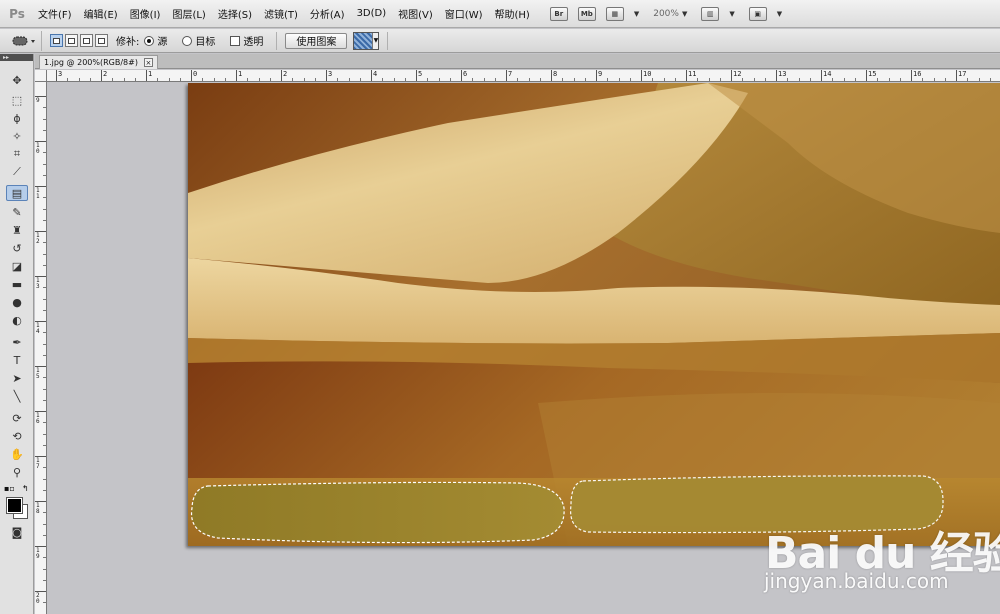 This screenshot has width=1000, height=614. I want to click on brush-icon: ✎, so click(17, 212).